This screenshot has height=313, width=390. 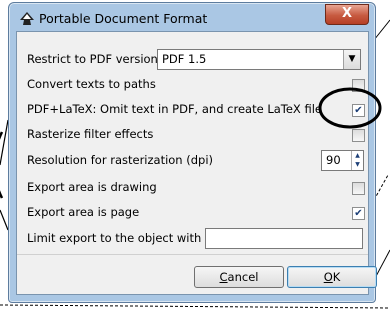 I want to click on window-title: Portable Document Format, so click(x=123, y=18).